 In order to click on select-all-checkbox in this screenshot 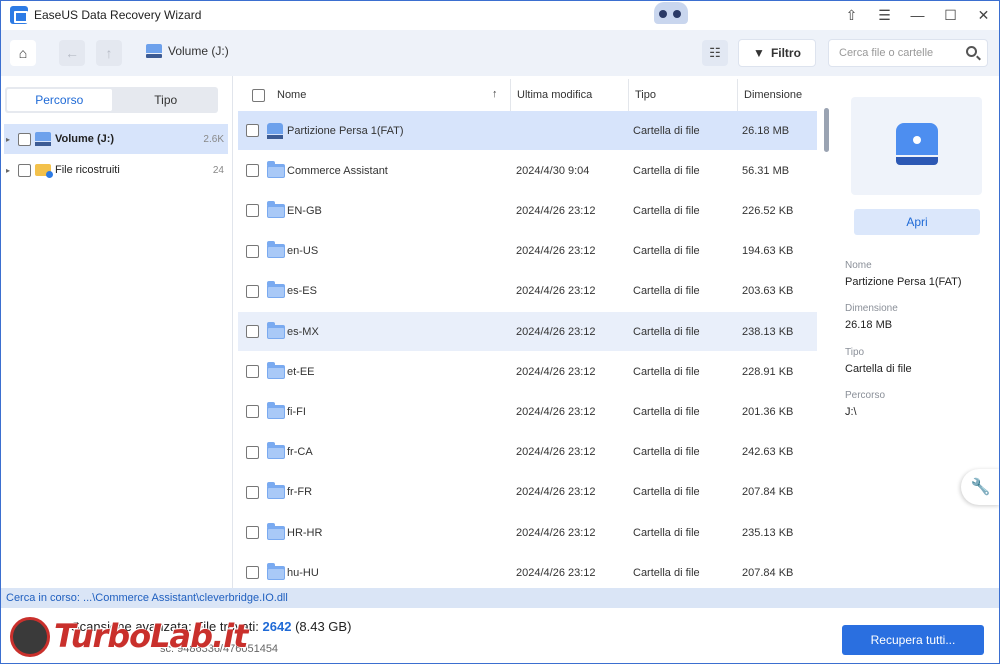, I will do `click(258, 95)`.